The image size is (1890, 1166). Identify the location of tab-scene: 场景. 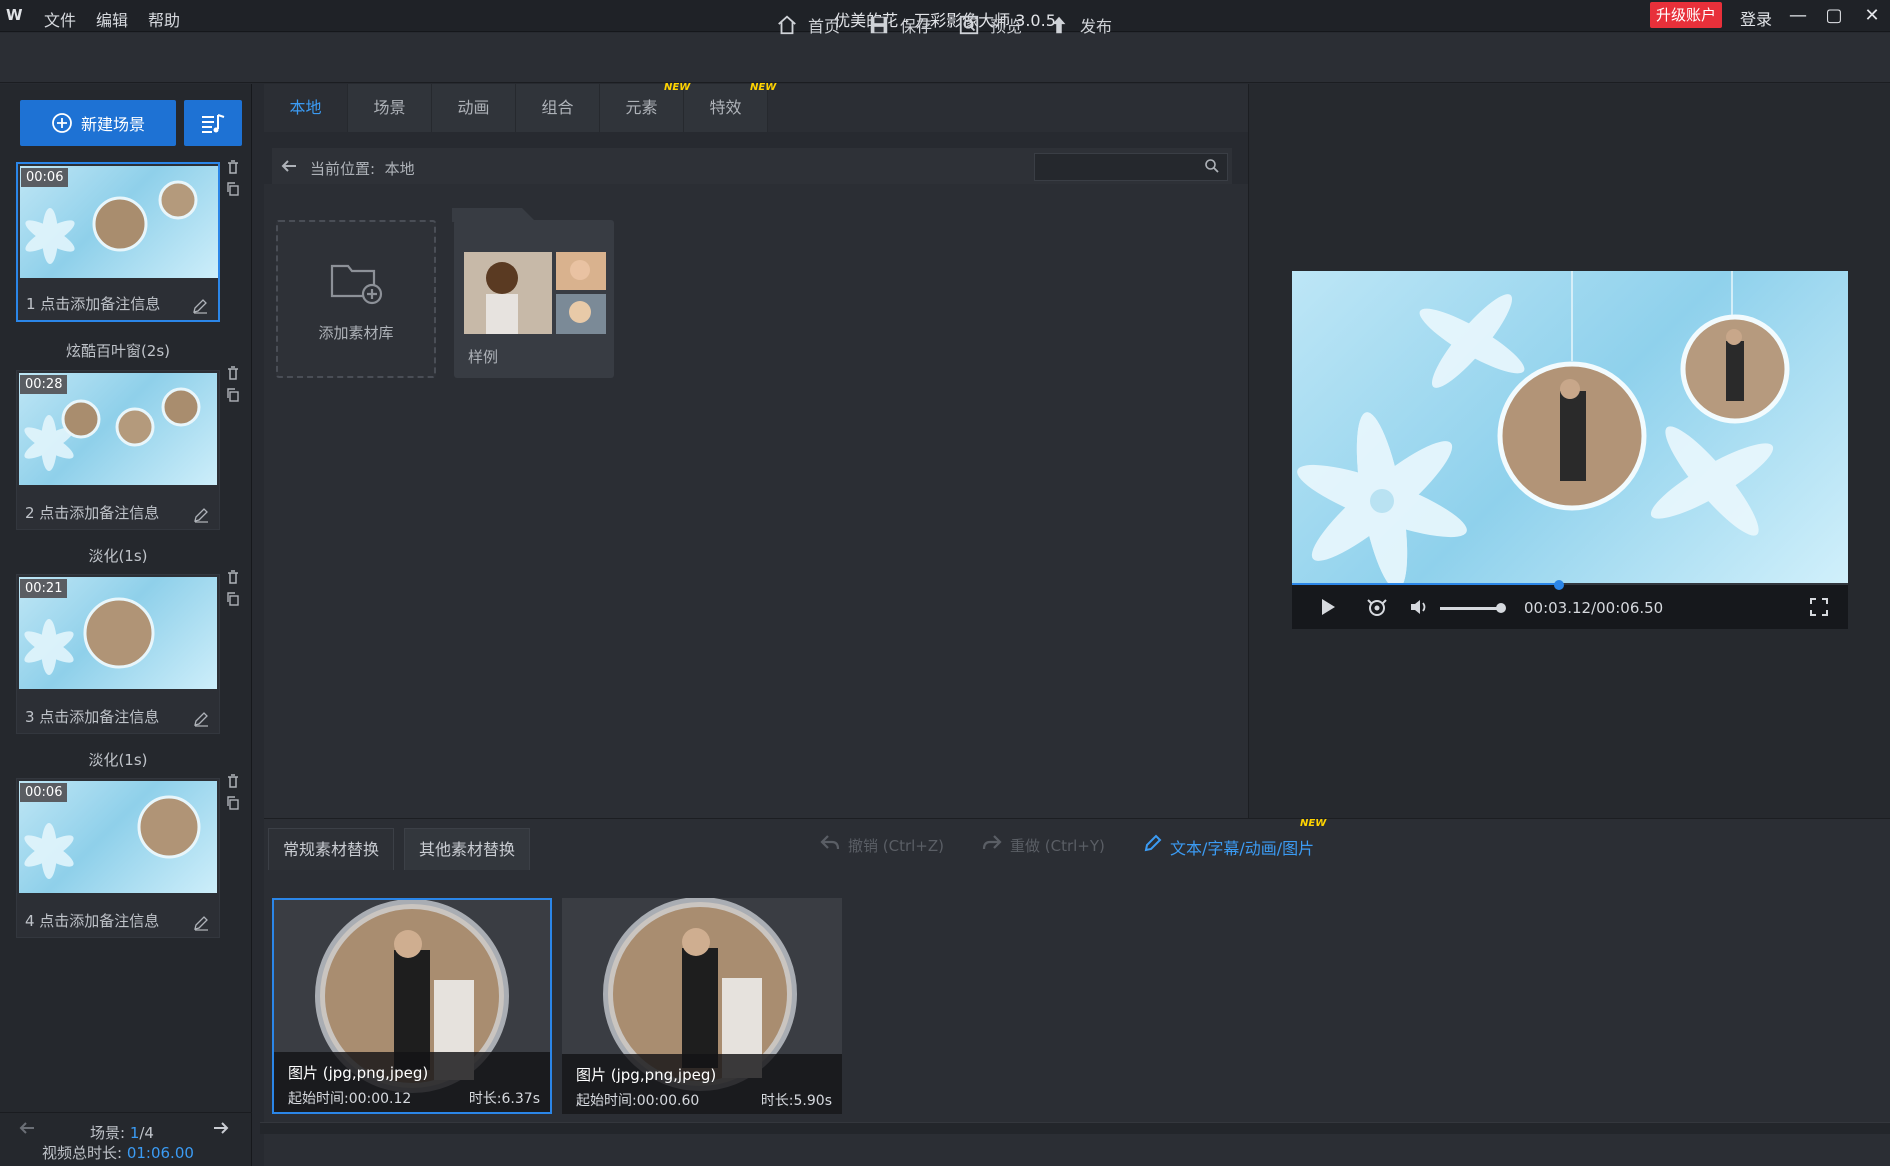
(390, 108).